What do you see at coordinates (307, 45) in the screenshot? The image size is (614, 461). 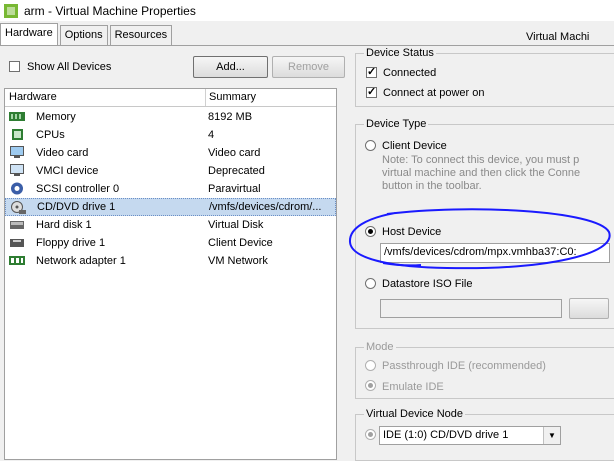 I see `tab-panel-border` at bounding box center [307, 45].